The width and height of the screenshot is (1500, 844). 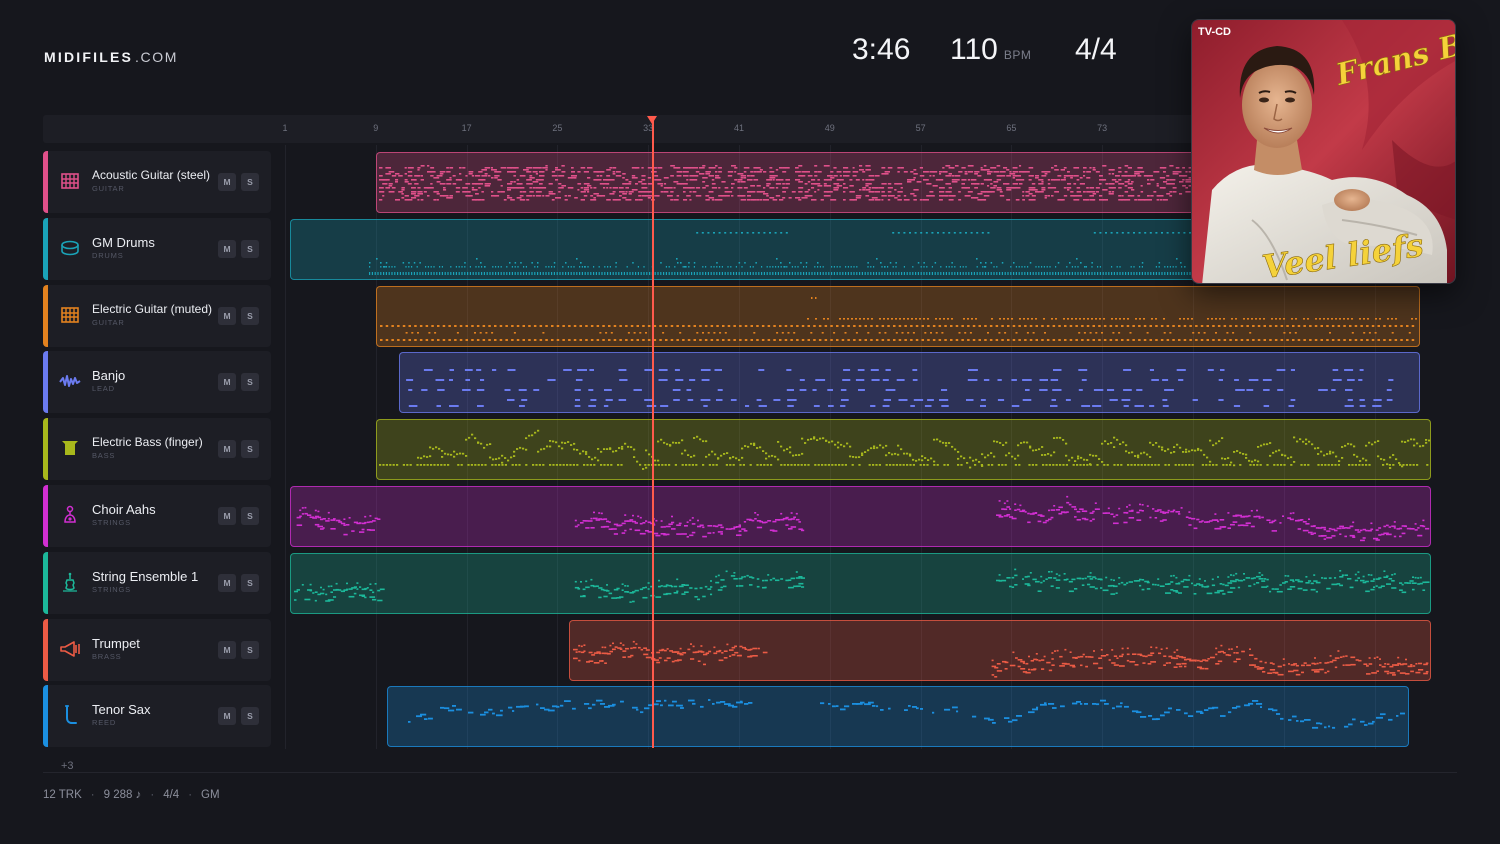 What do you see at coordinates (285, 128) in the screenshot?
I see `ruler-bar-label: 1` at bounding box center [285, 128].